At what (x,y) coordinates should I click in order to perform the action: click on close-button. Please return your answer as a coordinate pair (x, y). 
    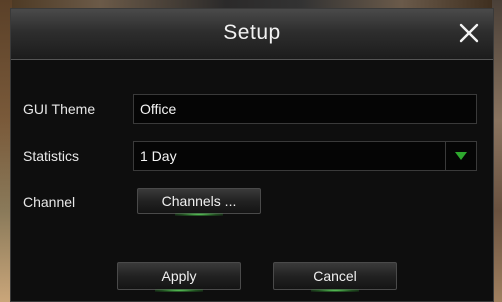
    Looking at the image, I should click on (469, 33).